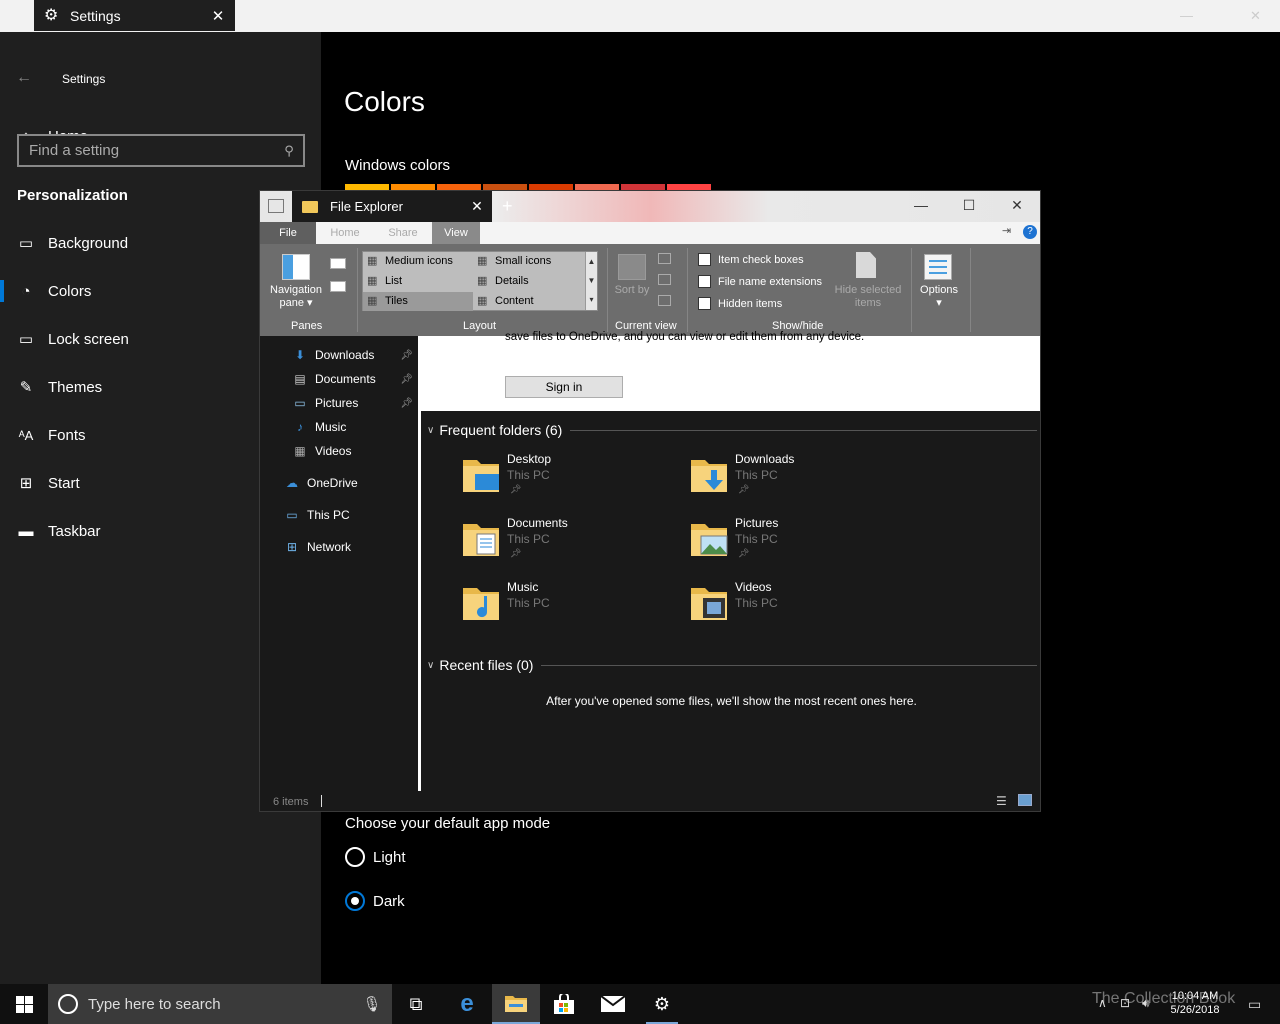 The image size is (1280, 1024). Describe the element at coordinates (288, 233) in the screenshot. I see `ribbon-tab-file: File` at that location.